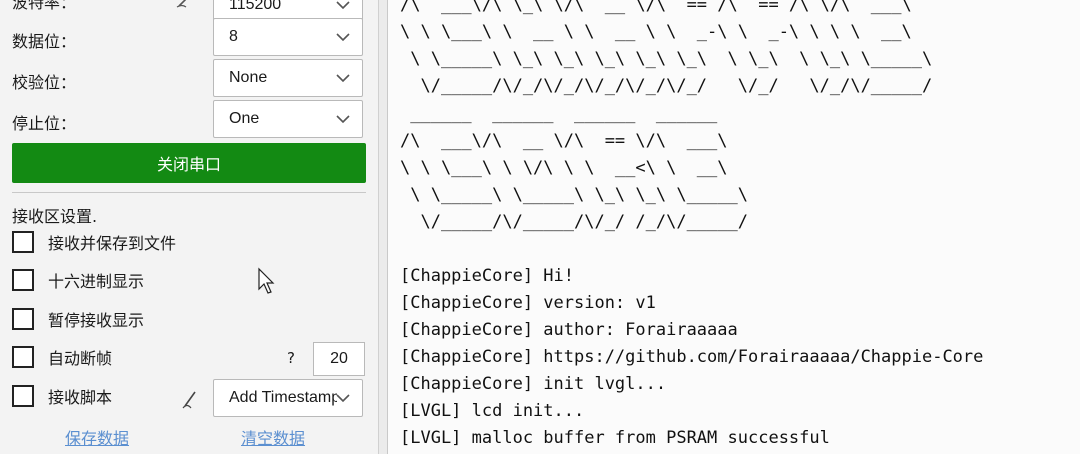 The height and width of the screenshot is (454, 1080). What do you see at coordinates (288, 78) in the screenshot?
I see `parity-select: None` at bounding box center [288, 78].